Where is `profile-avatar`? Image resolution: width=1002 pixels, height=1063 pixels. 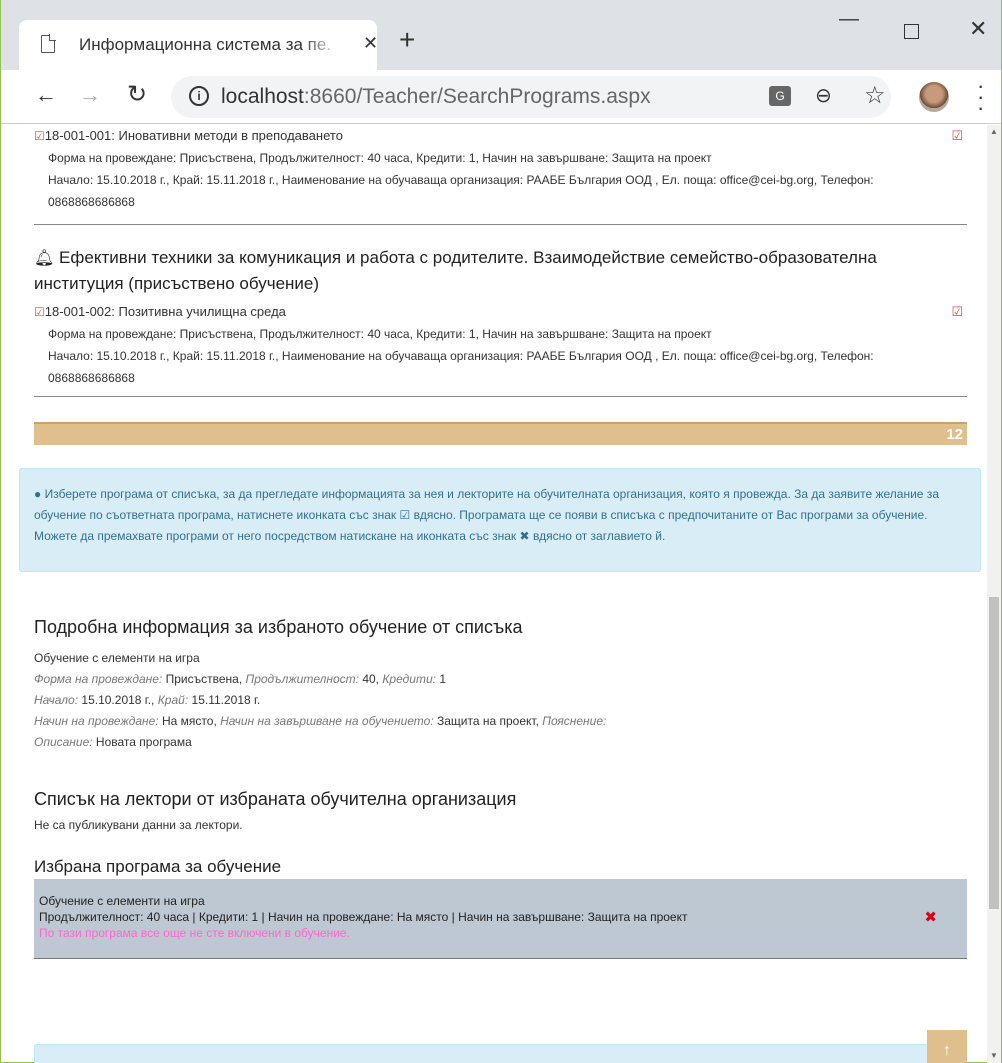
profile-avatar is located at coordinates (934, 97).